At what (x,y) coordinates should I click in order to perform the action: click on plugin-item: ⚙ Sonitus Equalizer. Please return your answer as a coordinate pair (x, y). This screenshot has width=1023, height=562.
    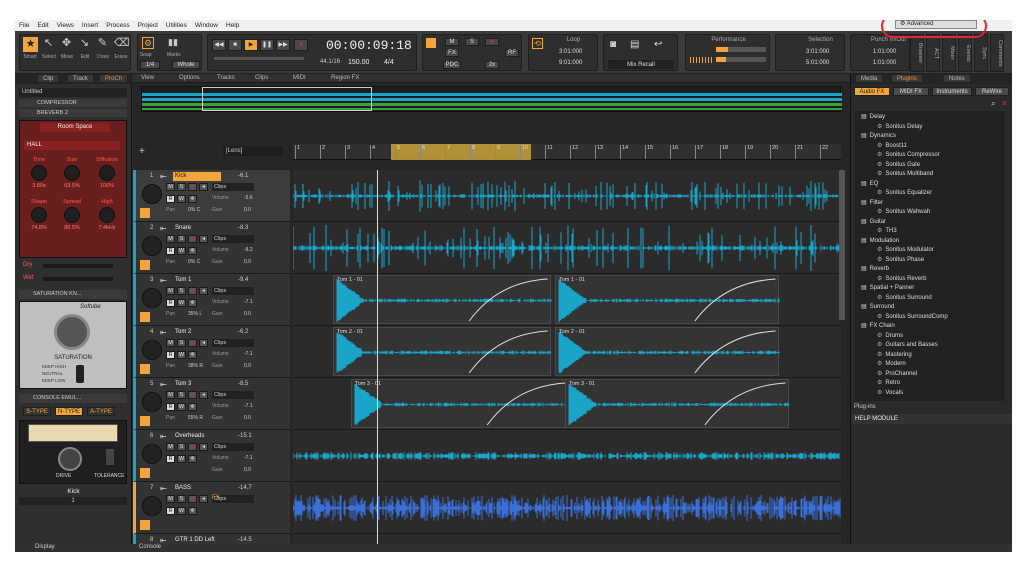
    Looking at the image, I should click on (930, 194).